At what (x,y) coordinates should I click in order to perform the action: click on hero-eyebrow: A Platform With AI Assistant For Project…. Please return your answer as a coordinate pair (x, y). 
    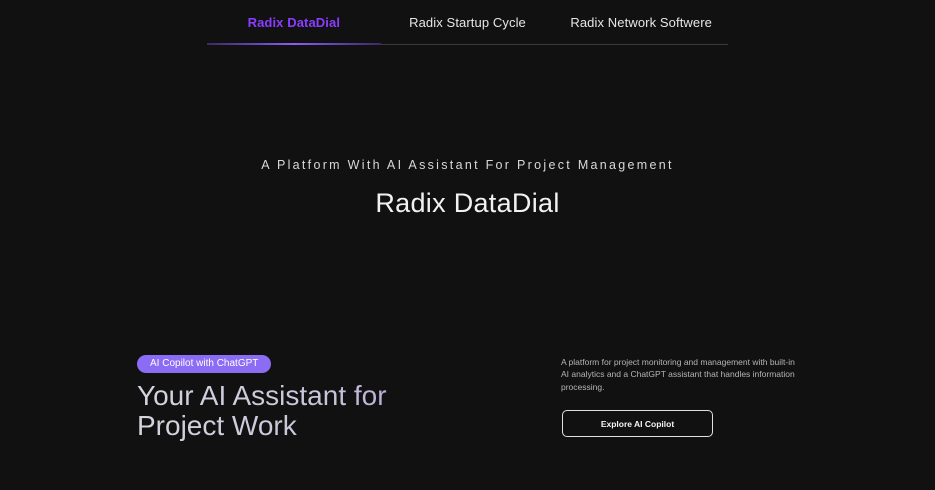
    Looking at the image, I should click on (467, 165).